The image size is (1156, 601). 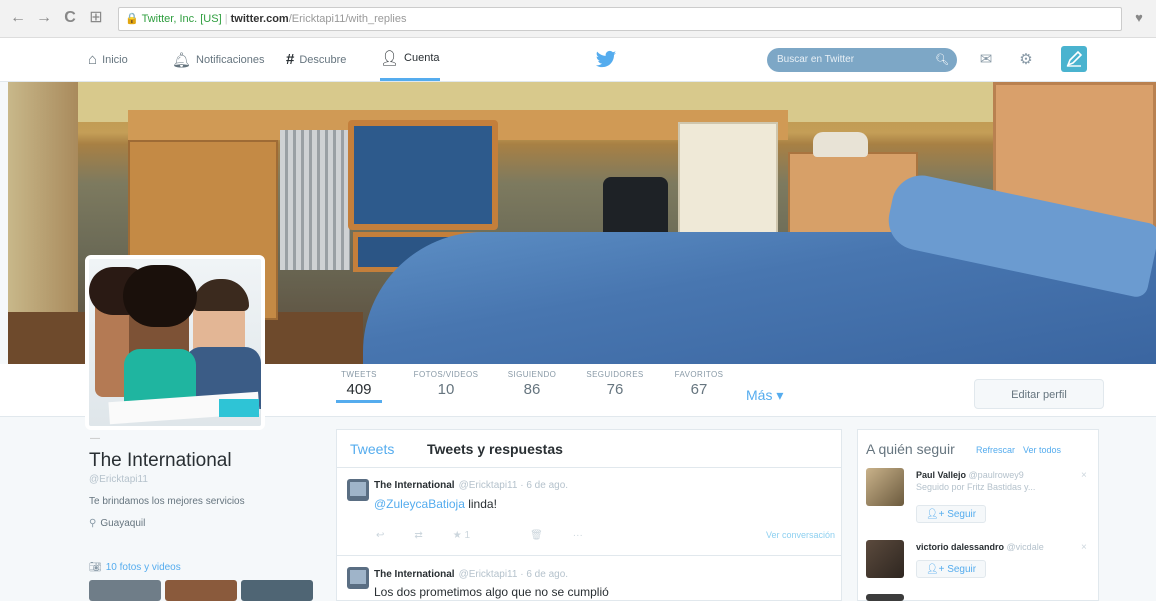 I want to click on suggested-user-name: victorio dalessandro @vicdale, so click(x=980, y=547).